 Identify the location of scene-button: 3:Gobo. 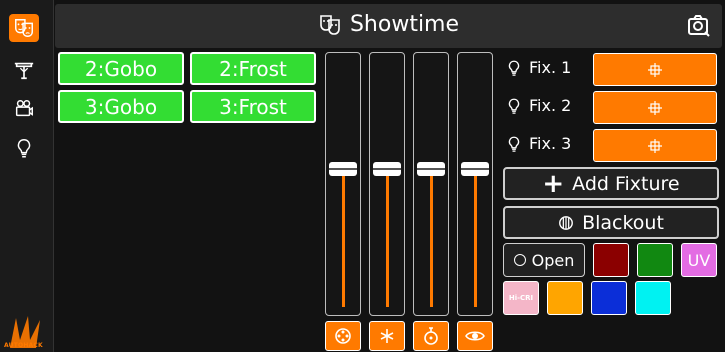
(121, 106).